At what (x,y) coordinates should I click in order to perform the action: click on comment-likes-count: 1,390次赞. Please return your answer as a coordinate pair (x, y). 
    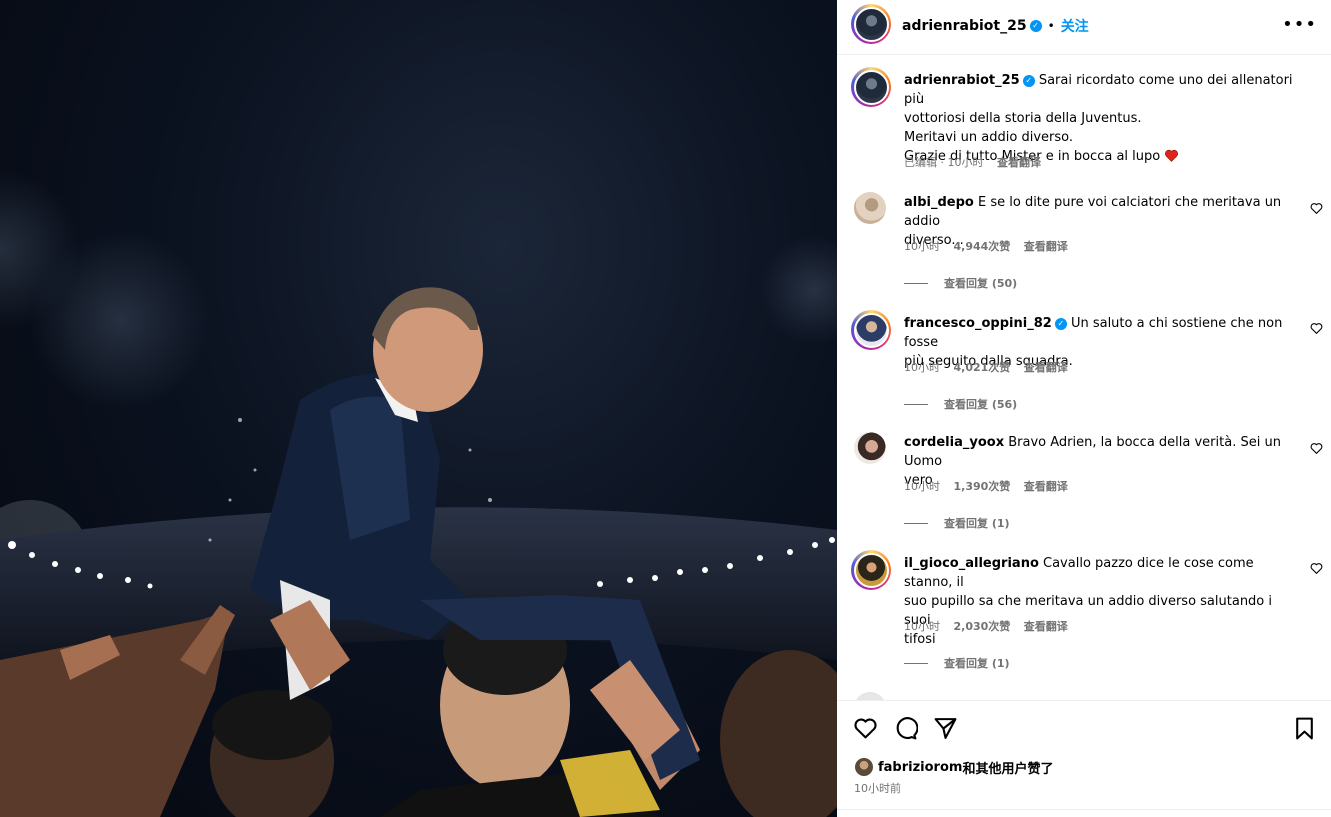
    Looking at the image, I should click on (982, 486).